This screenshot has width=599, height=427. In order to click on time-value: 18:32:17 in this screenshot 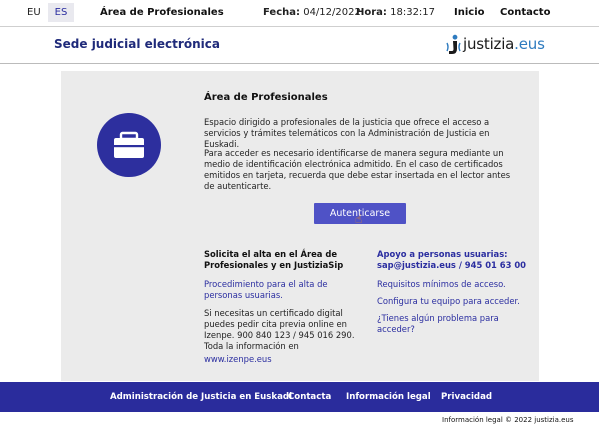, I will do `click(413, 12)`.